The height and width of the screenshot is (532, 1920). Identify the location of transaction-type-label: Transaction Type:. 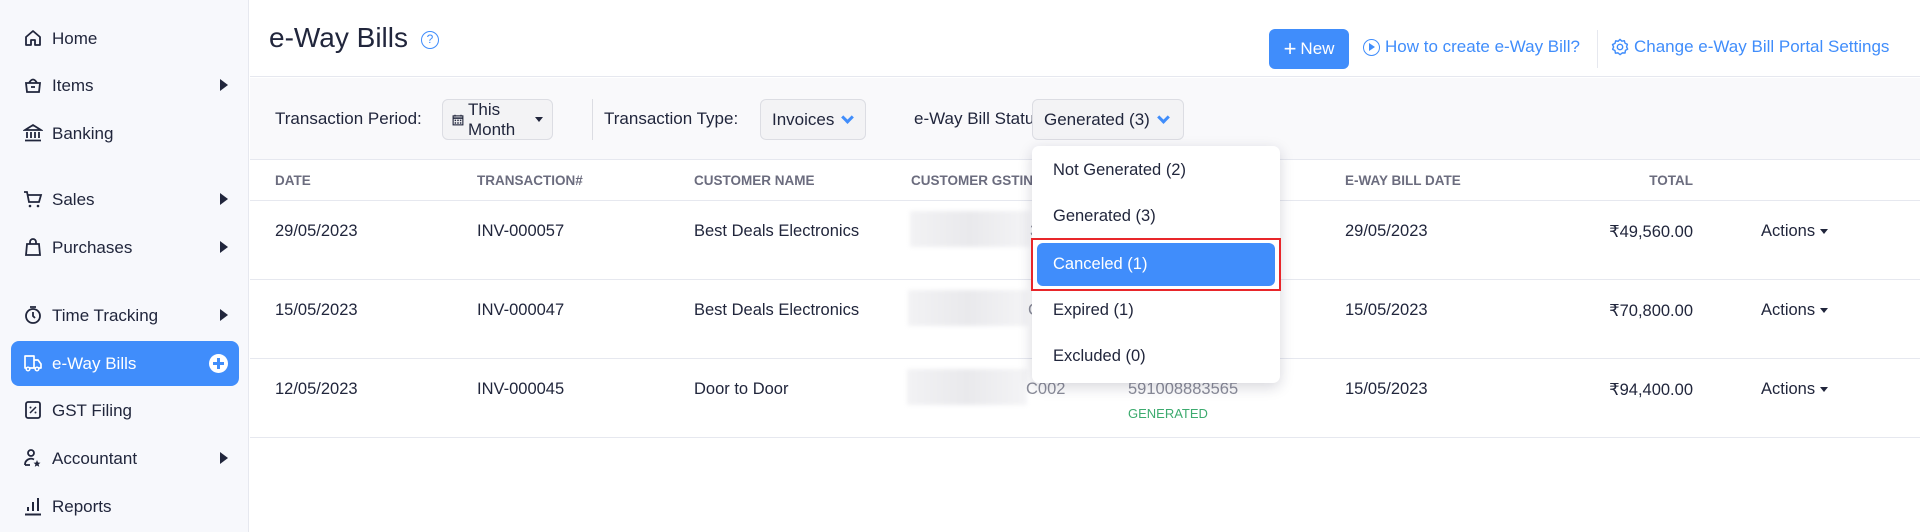
(671, 118).